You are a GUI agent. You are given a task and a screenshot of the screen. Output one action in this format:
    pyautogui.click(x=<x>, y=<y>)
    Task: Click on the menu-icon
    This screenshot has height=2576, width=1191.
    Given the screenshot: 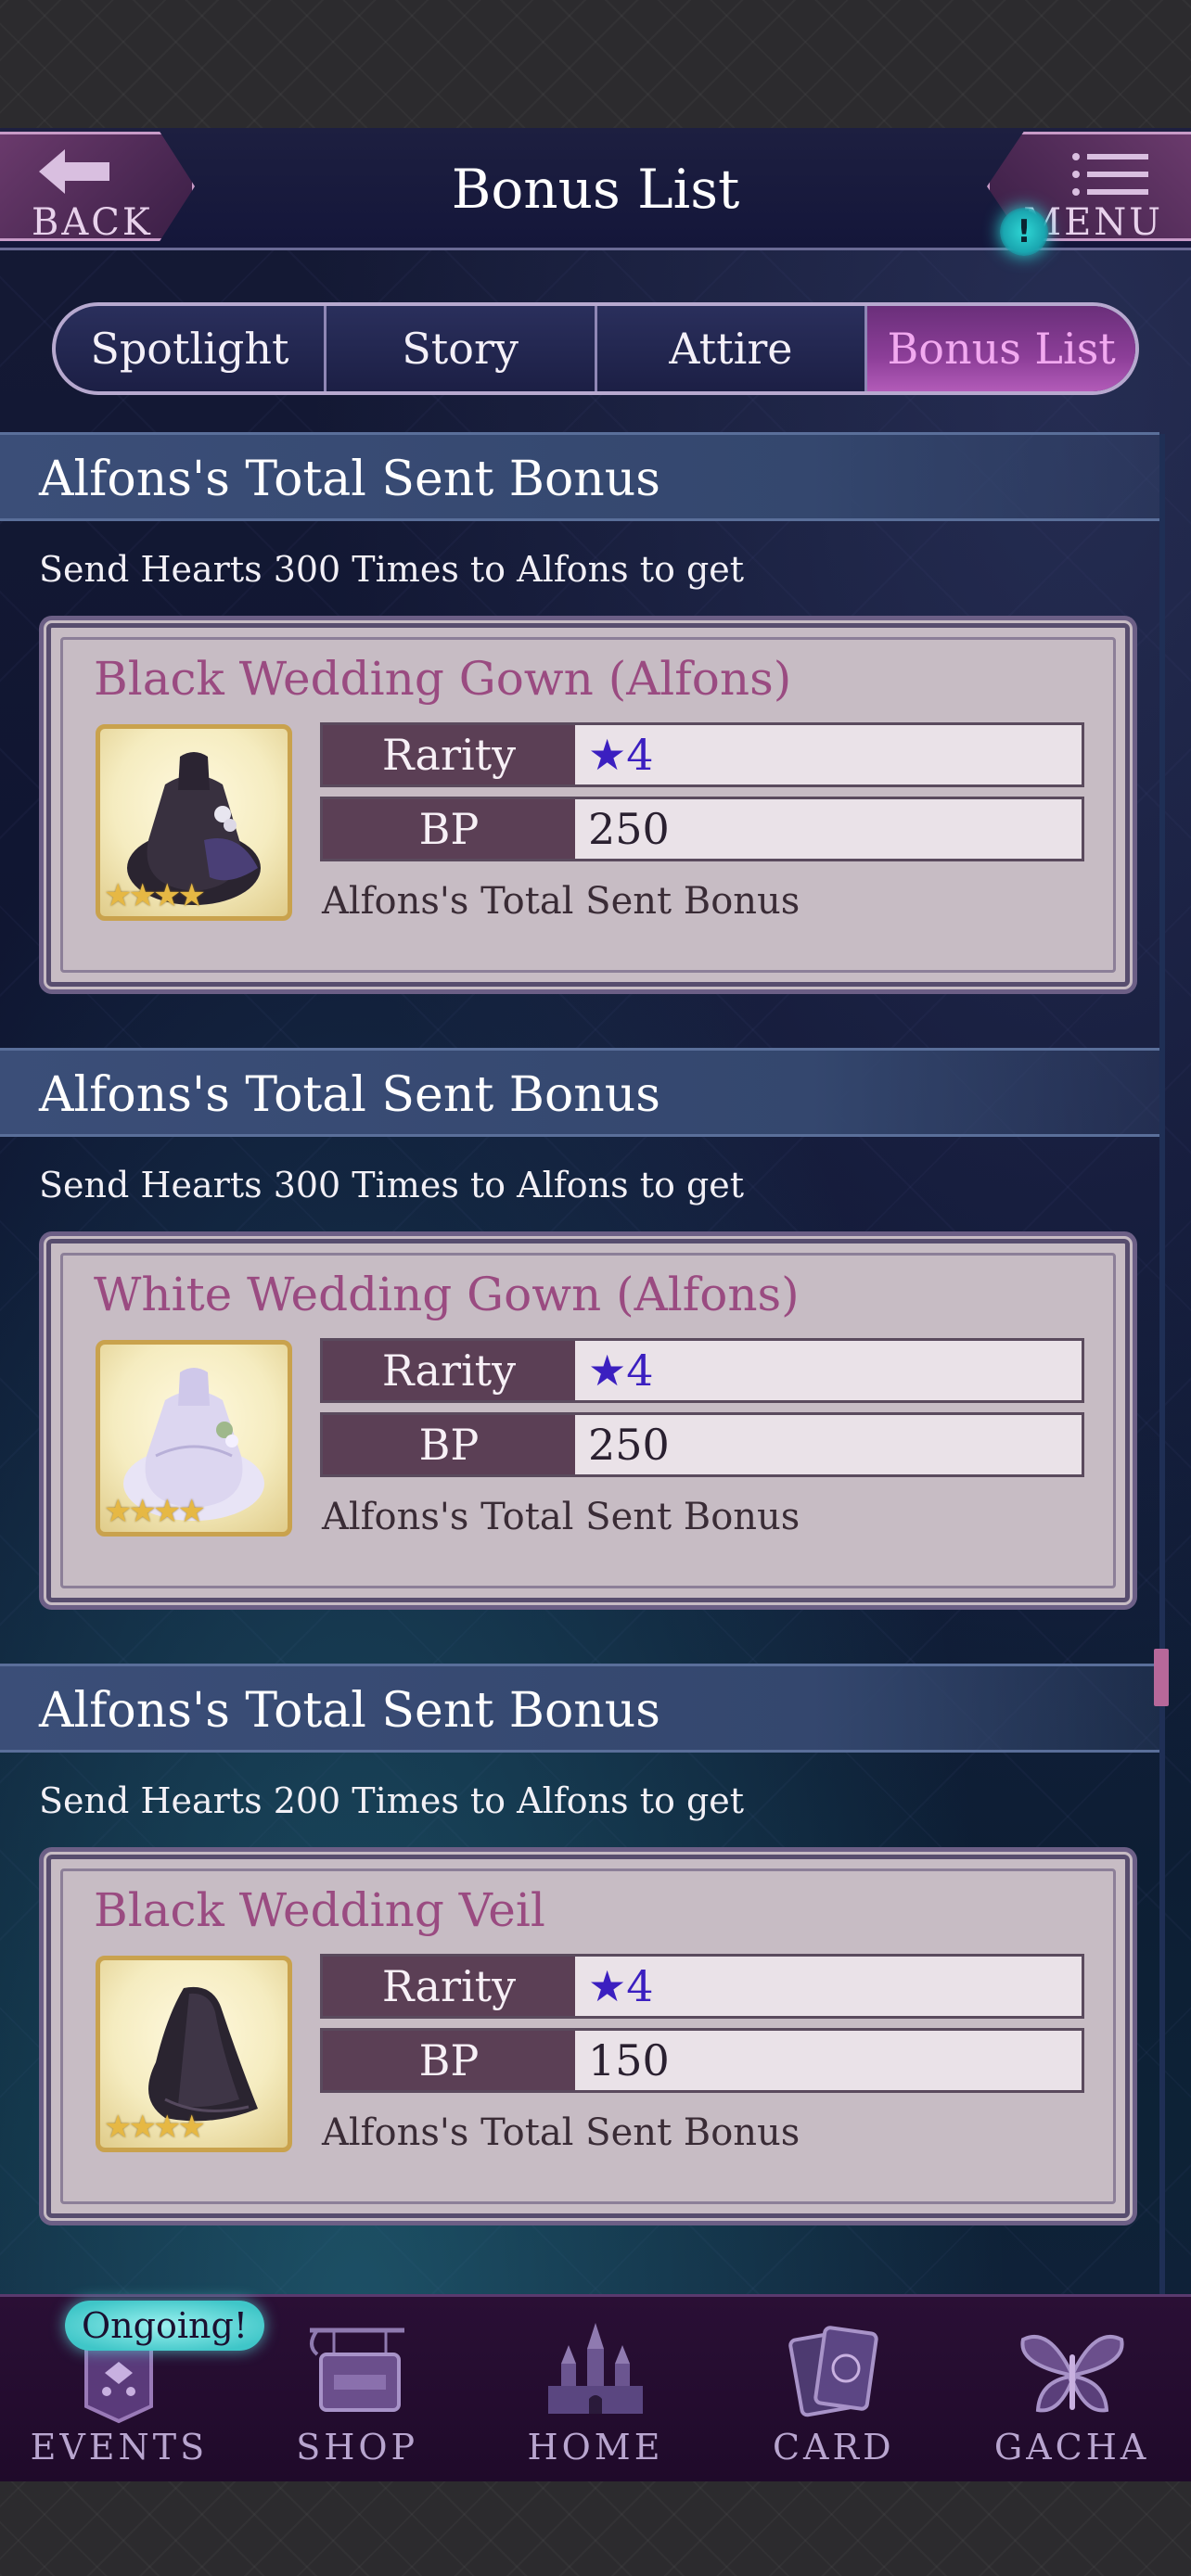 What is the action you would take?
    pyautogui.click(x=1110, y=175)
    